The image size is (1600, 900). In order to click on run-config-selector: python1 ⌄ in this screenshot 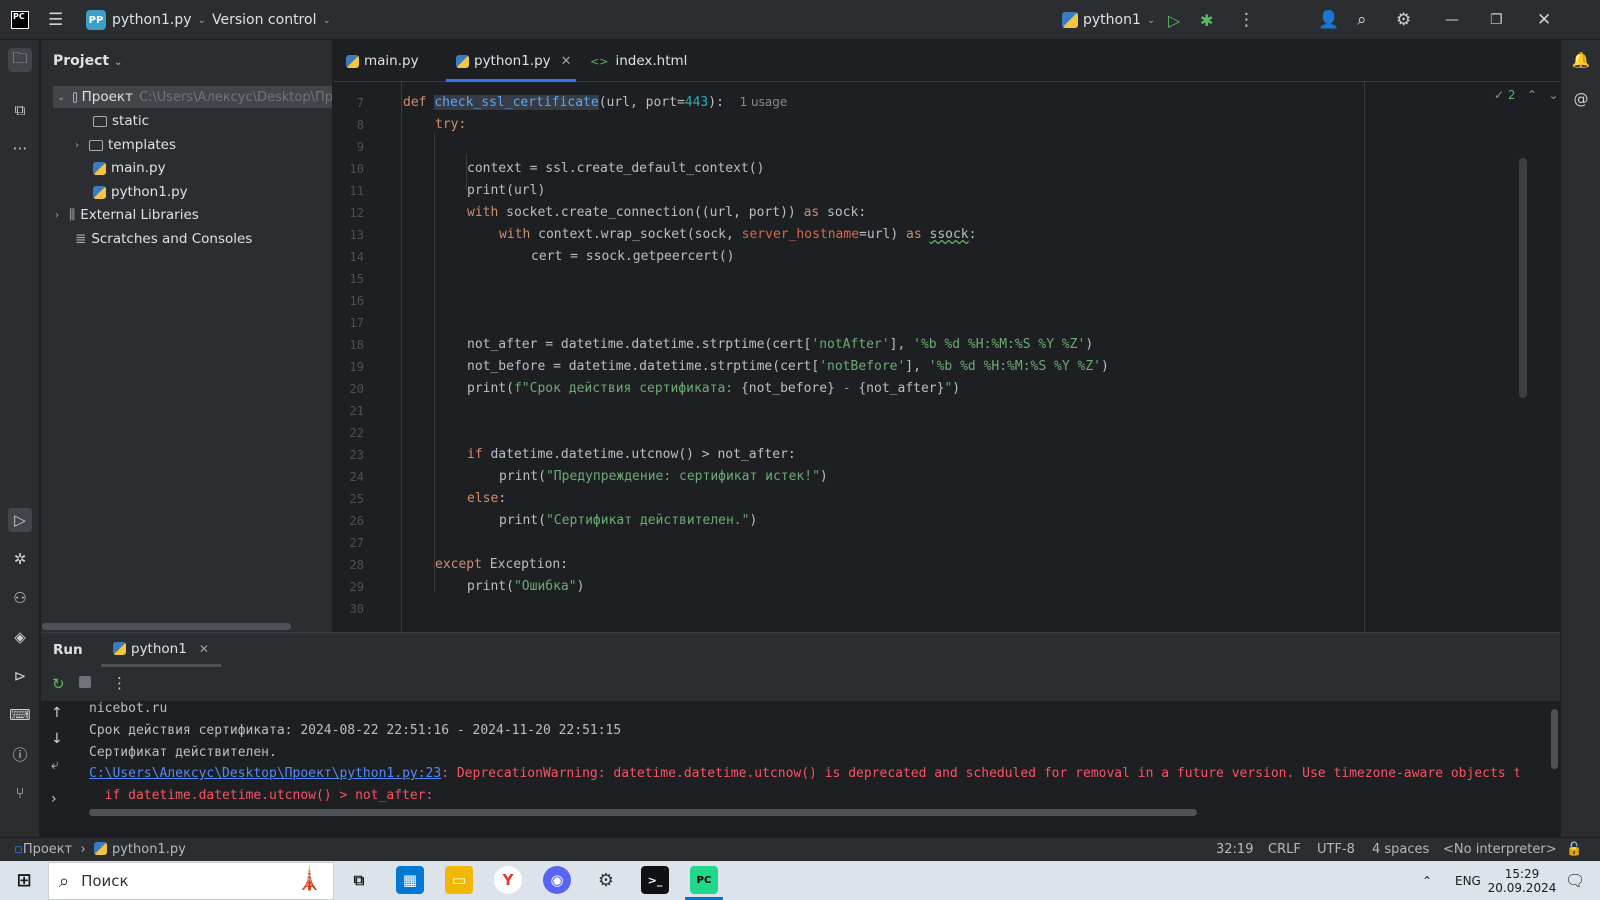, I will do `click(1108, 20)`.